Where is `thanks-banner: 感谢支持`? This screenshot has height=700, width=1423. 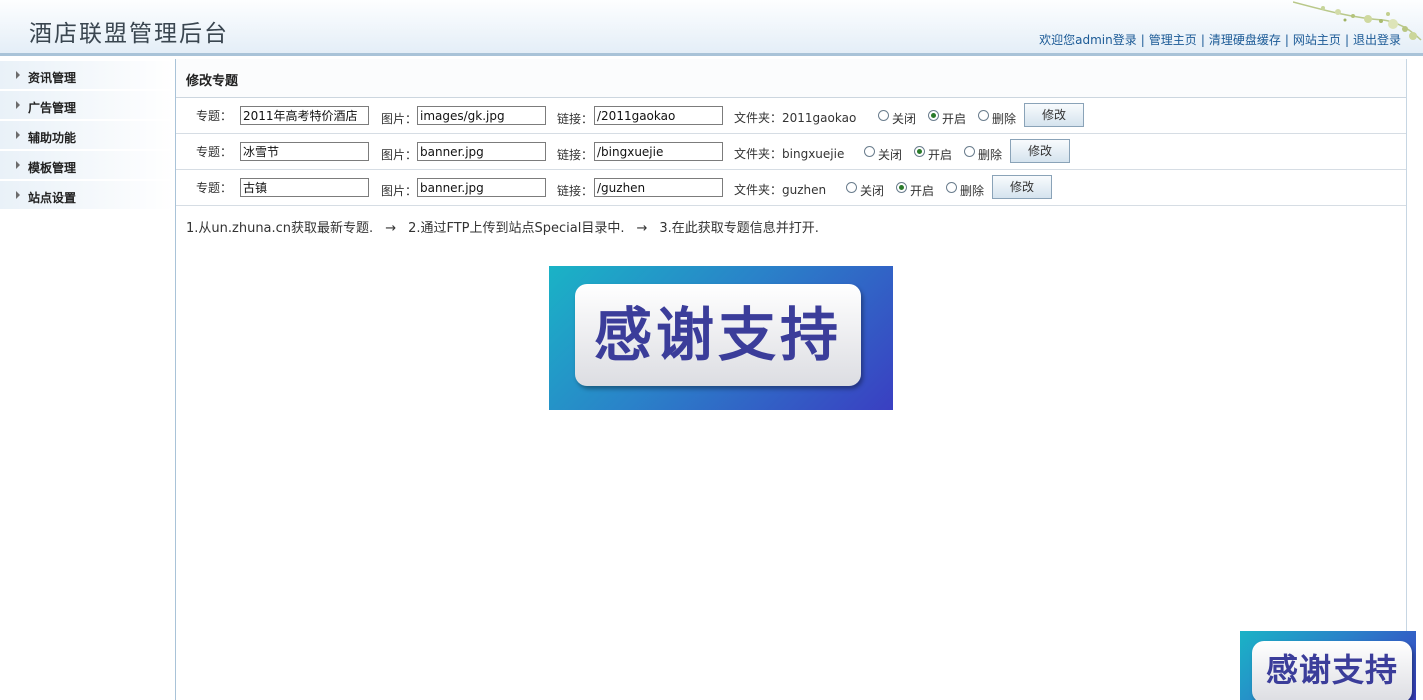
thanks-banner: 感谢支持 is located at coordinates (721, 338).